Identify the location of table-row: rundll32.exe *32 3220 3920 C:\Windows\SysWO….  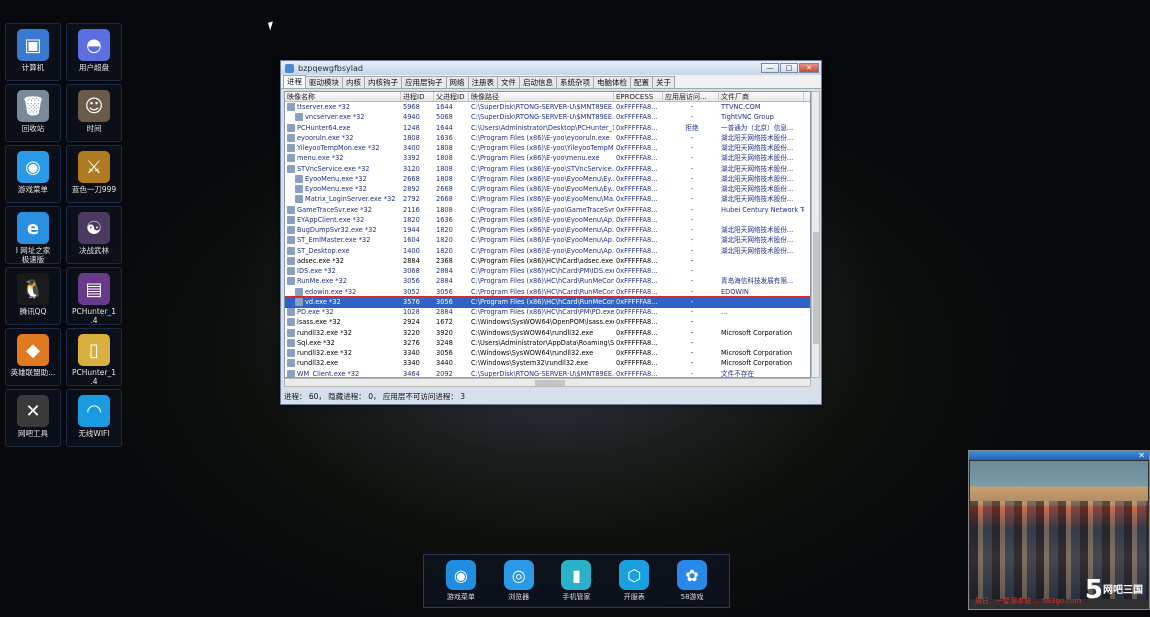
(547, 333).